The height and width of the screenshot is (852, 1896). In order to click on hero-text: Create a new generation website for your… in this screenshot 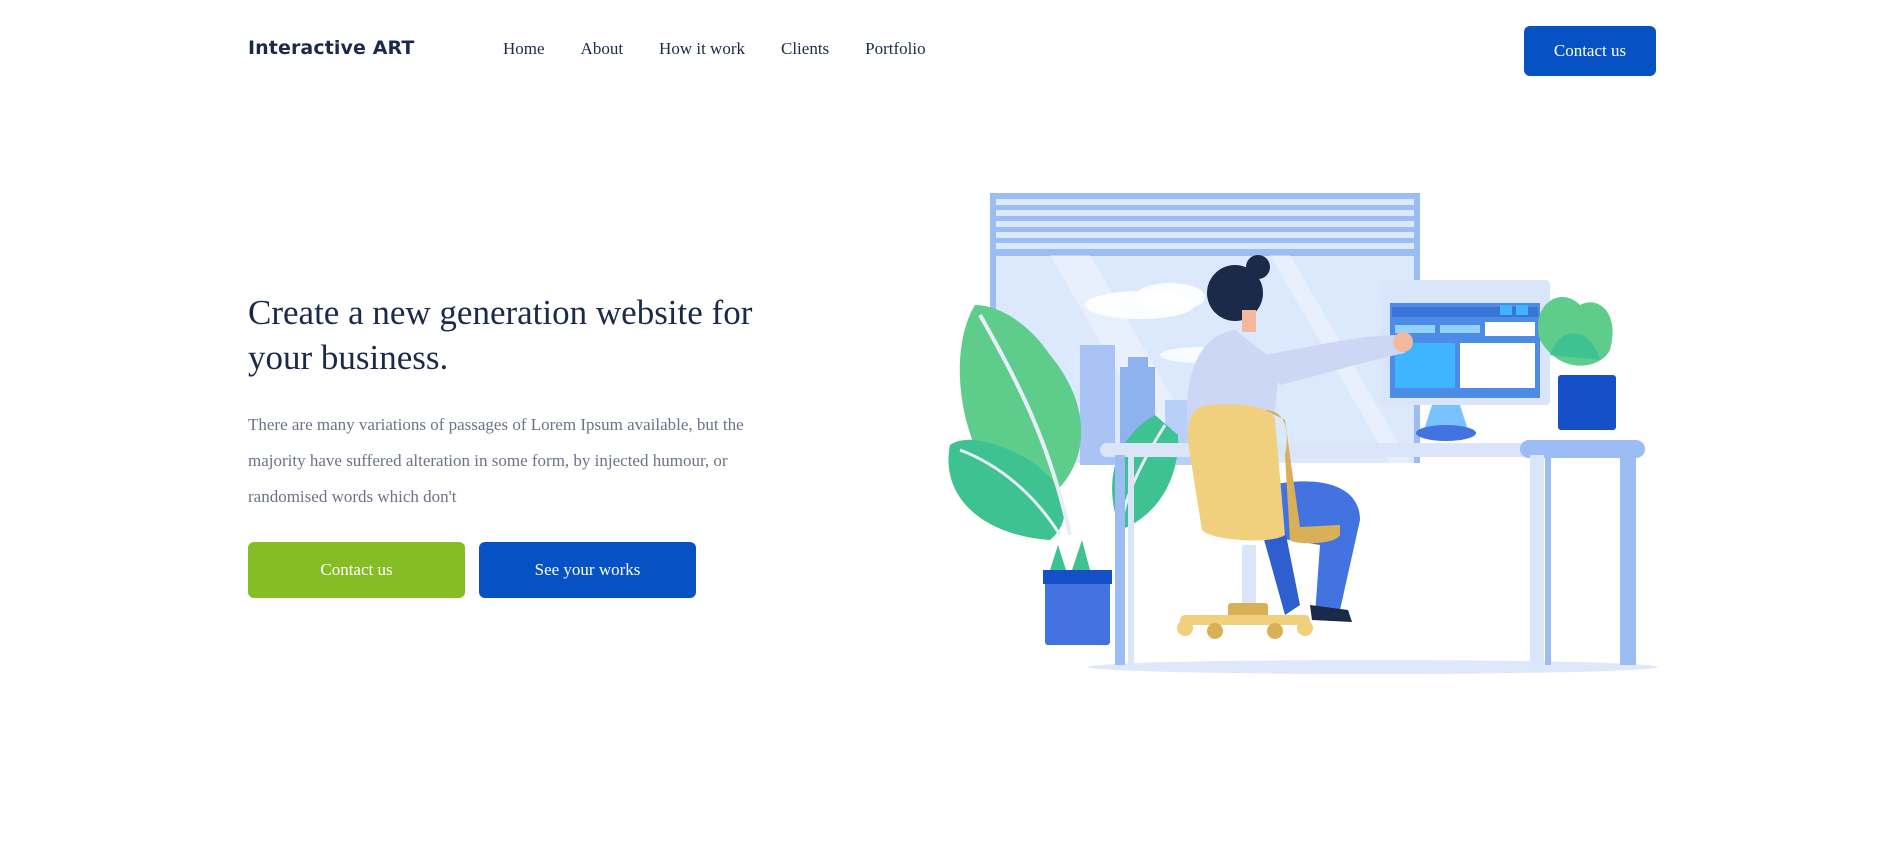, I will do `click(508, 402)`.